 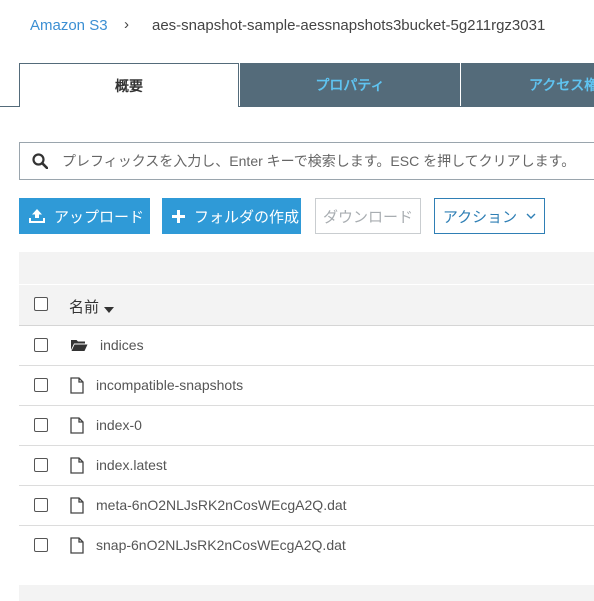 What do you see at coordinates (122, 345) in the screenshot?
I see `folder-name-link: indices` at bounding box center [122, 345].